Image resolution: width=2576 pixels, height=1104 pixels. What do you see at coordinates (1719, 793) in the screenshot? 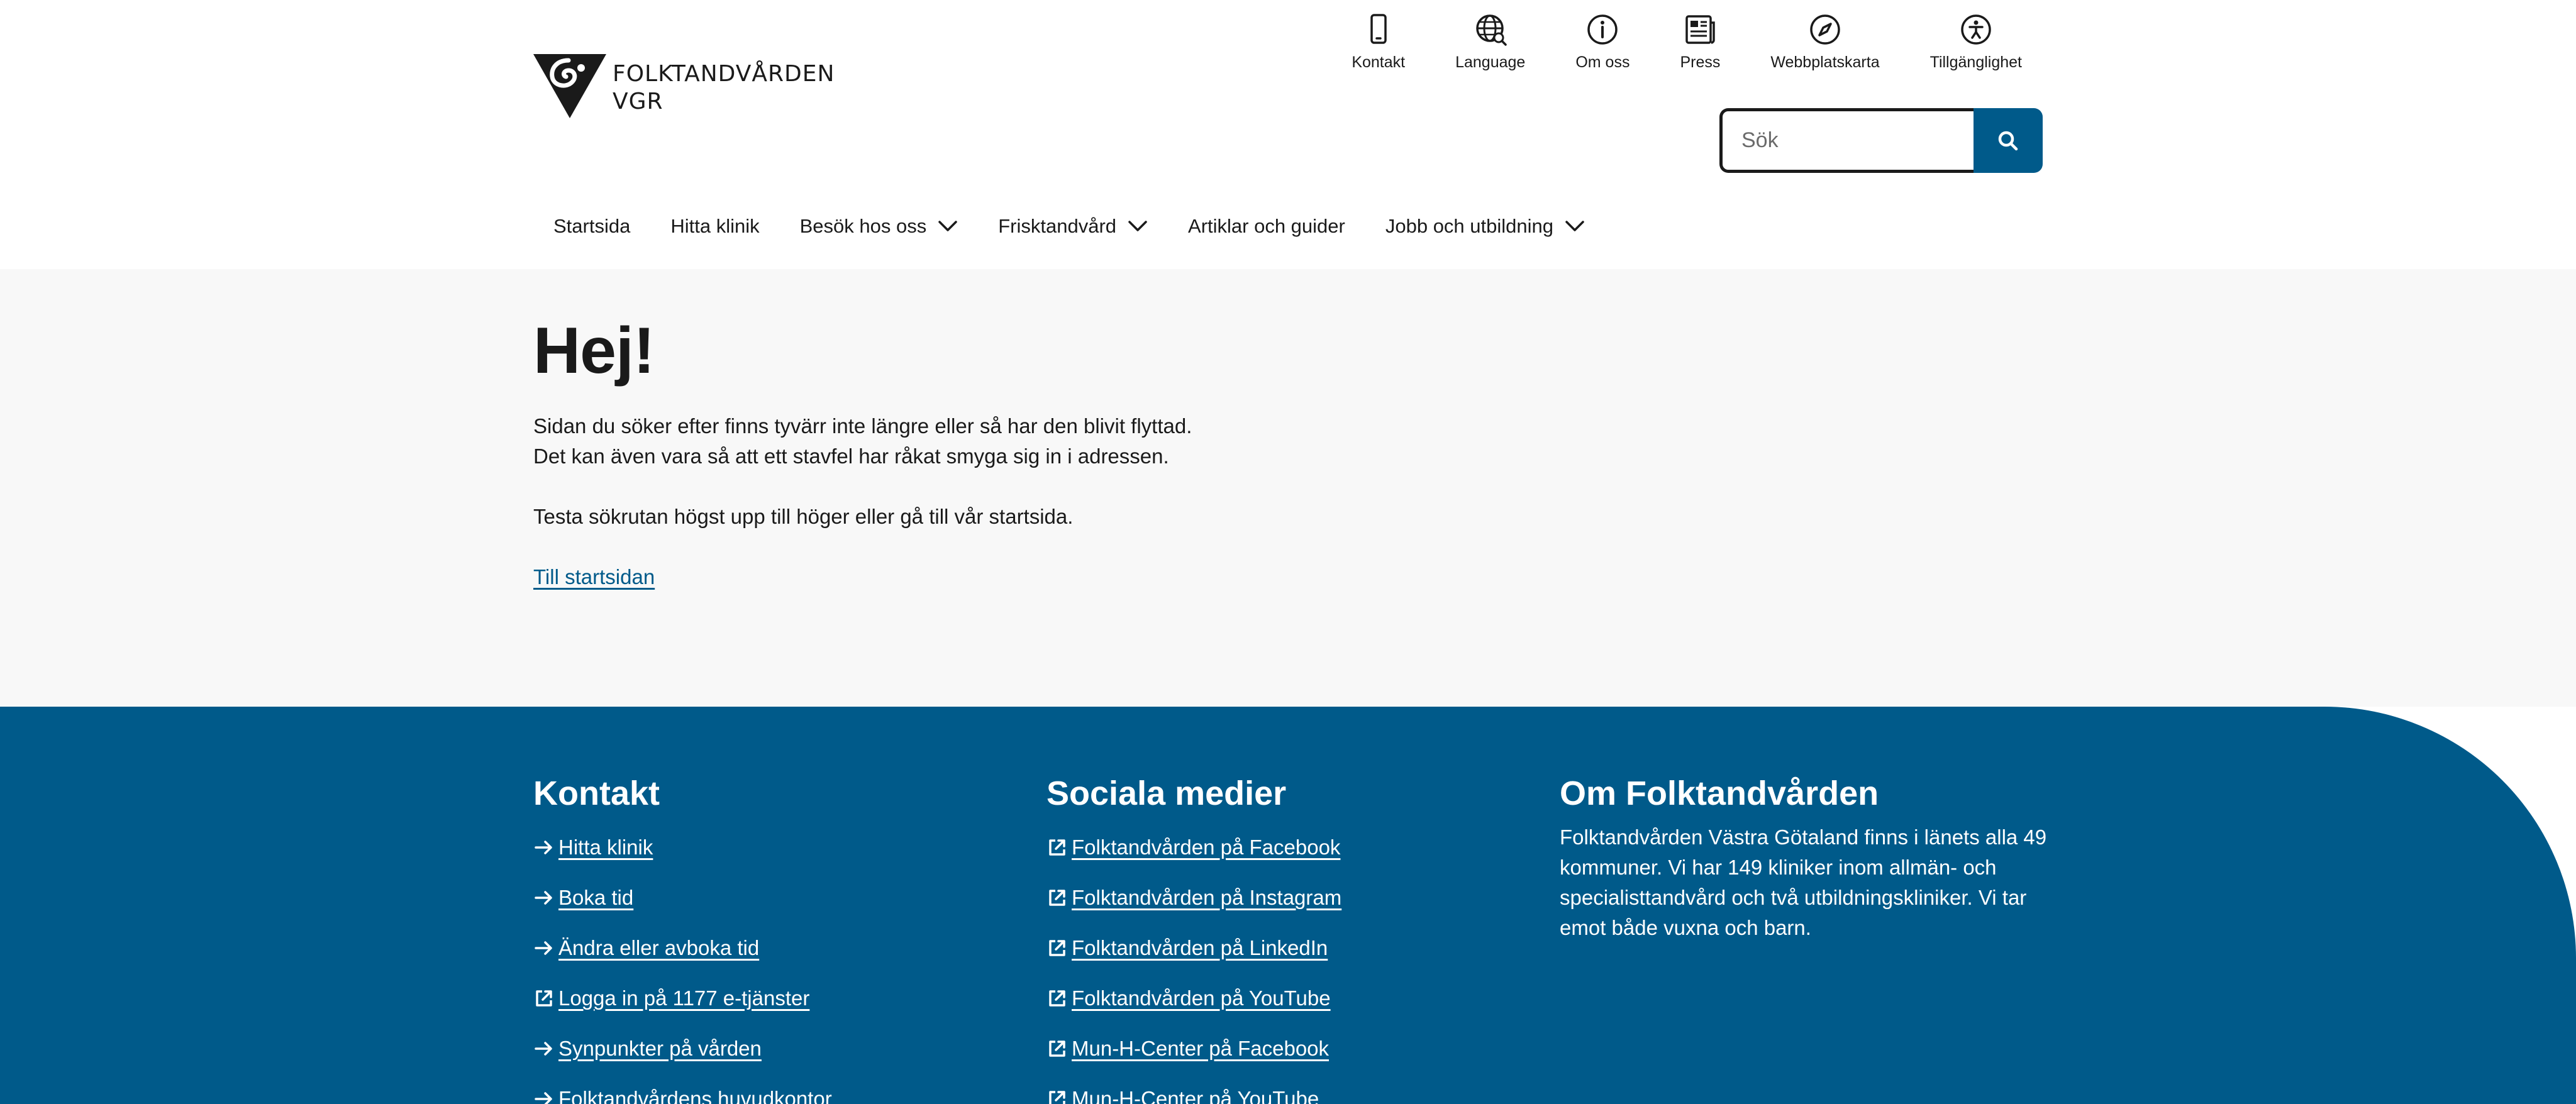
I see `footer-heading: Om Folktandvården` at bounding box center [1719, 793].